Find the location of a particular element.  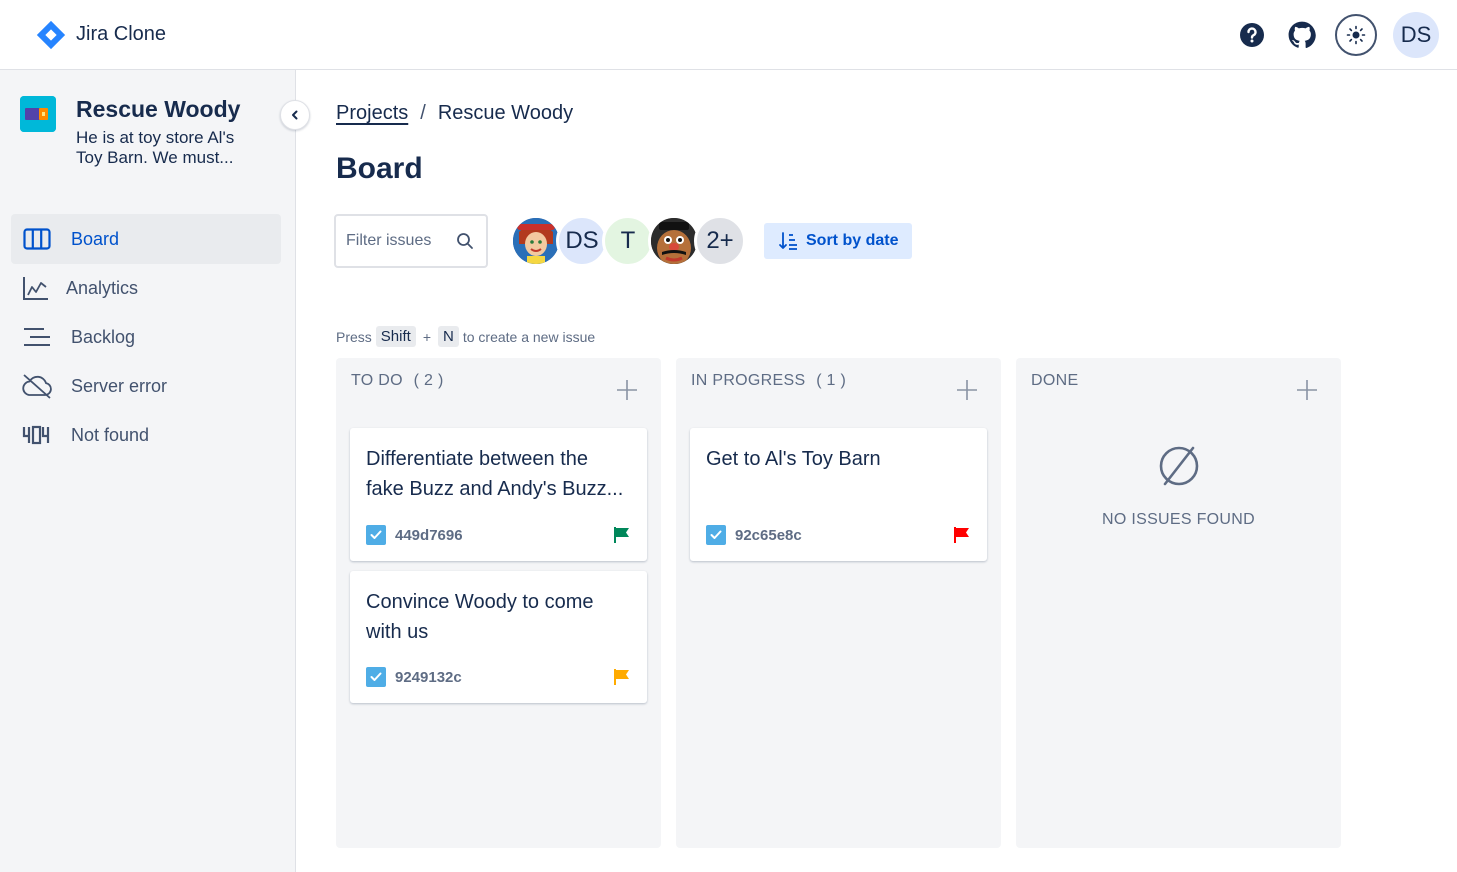

column-header: DONE is located at coordinates (1054, 381).